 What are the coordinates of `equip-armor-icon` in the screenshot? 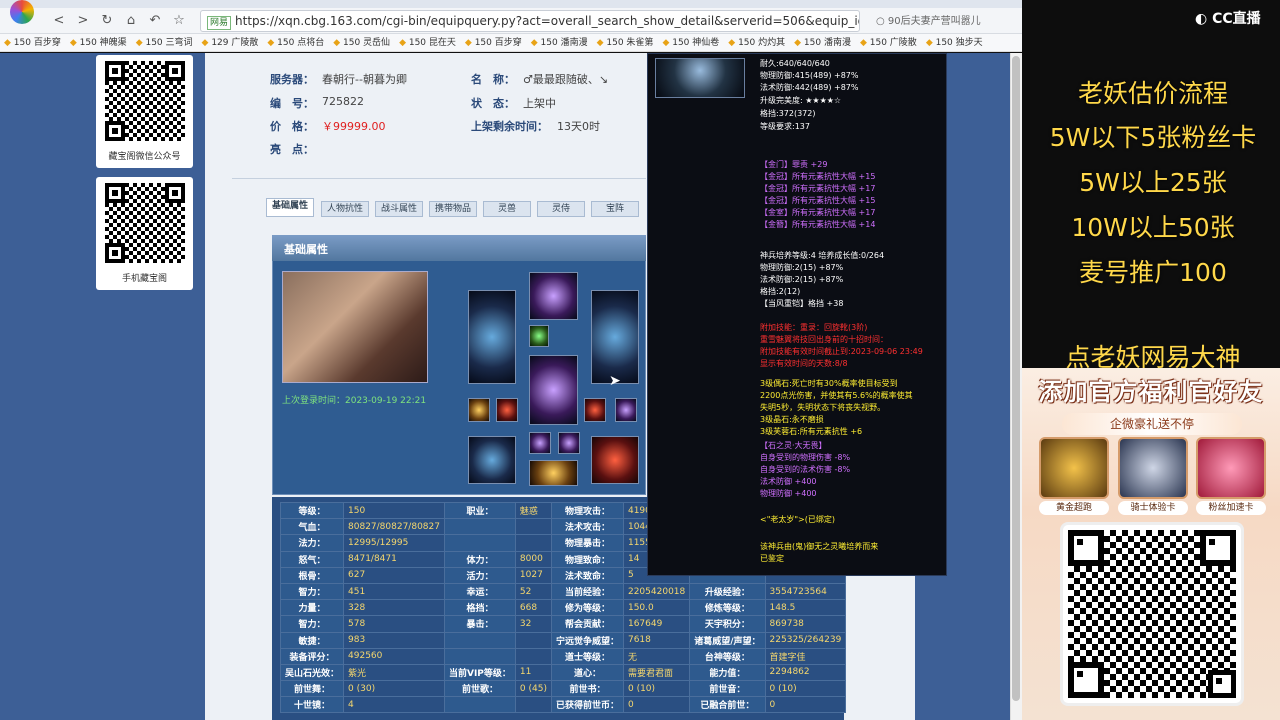 It's located at (553, 390).